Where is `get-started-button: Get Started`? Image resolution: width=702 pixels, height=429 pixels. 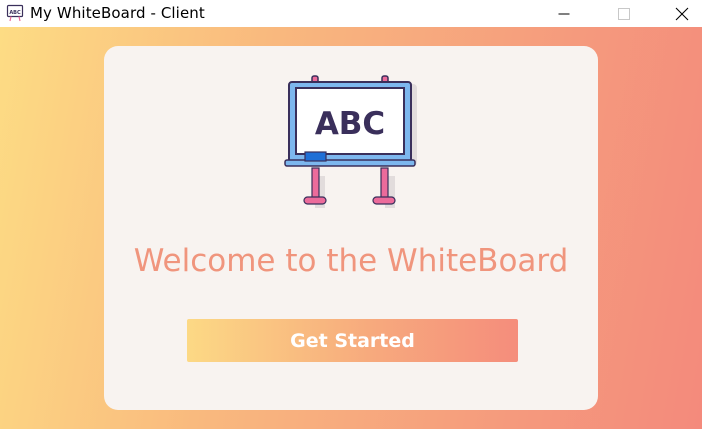 get-started-button: Get Started is located at coordinates (352, 340).